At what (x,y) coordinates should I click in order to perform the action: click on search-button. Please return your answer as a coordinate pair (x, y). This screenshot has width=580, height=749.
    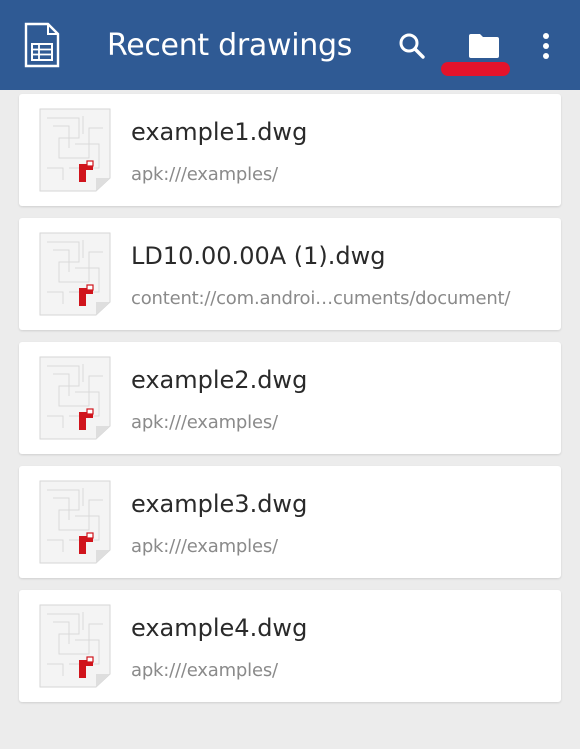
    Looking at the image, I should click on (412, 46).